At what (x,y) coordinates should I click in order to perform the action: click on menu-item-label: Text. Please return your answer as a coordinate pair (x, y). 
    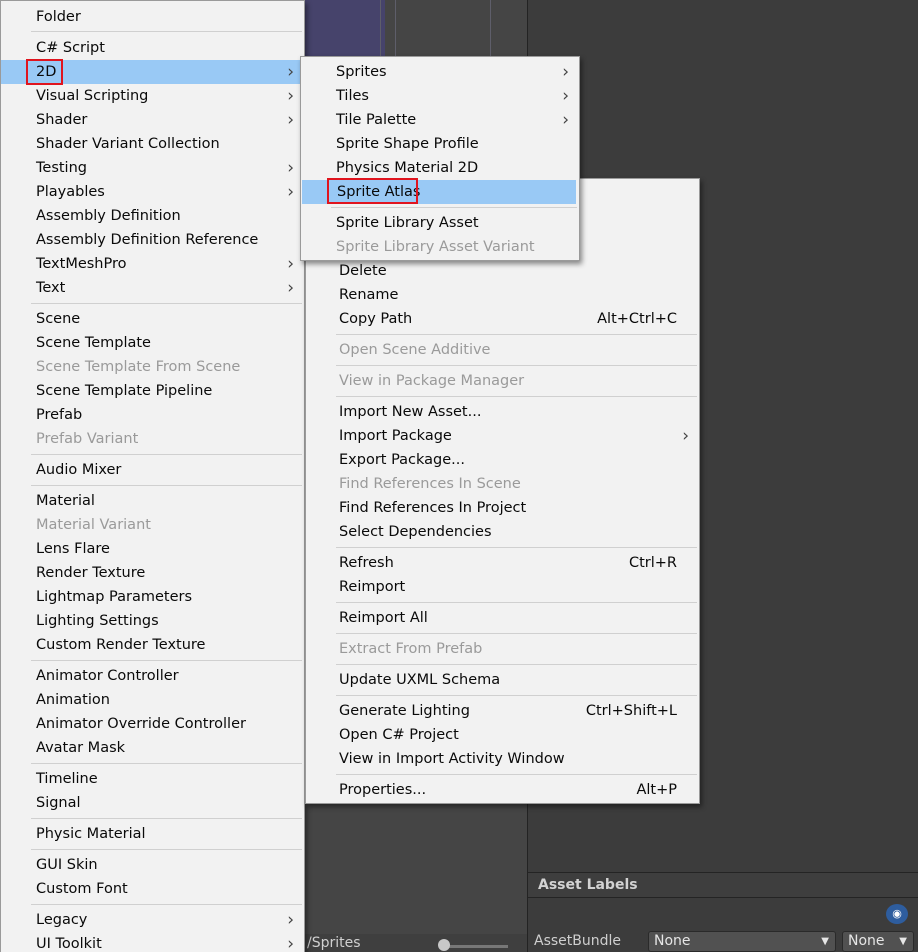
    Looking at the image, I should click on (51, 288).